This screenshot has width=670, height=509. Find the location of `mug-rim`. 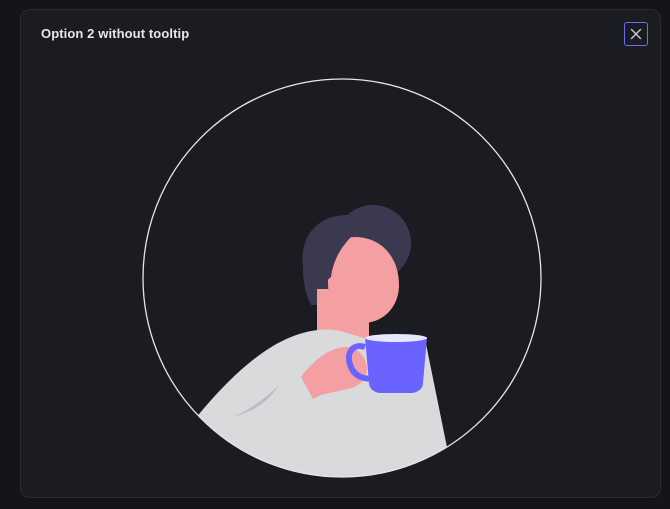

mug-rim is located at coordinates (396, 338).